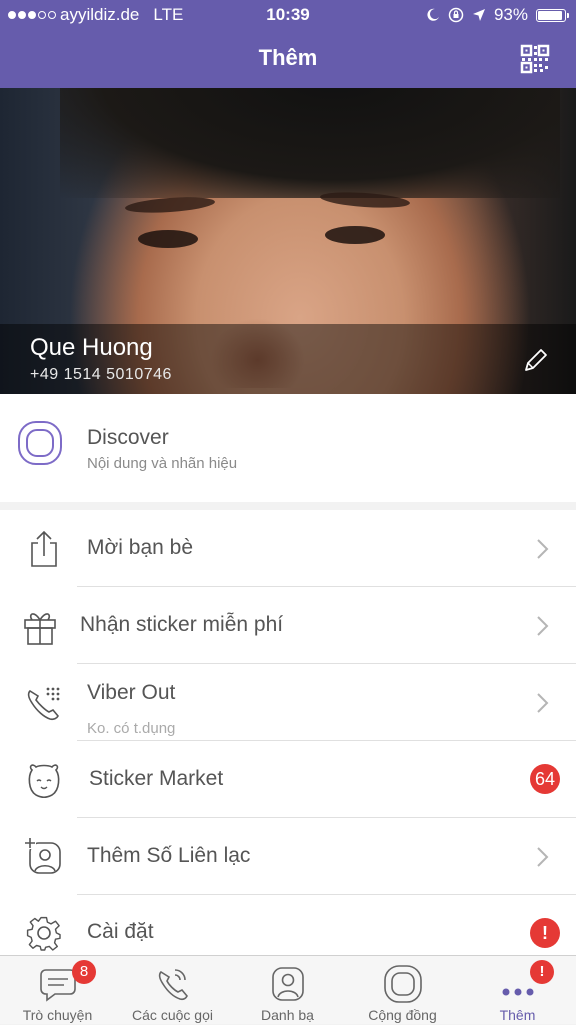 The image size is (576, 1025). Describe the element at coordinates (403, 984) in the screenshot. I see `community-icon` at that location.